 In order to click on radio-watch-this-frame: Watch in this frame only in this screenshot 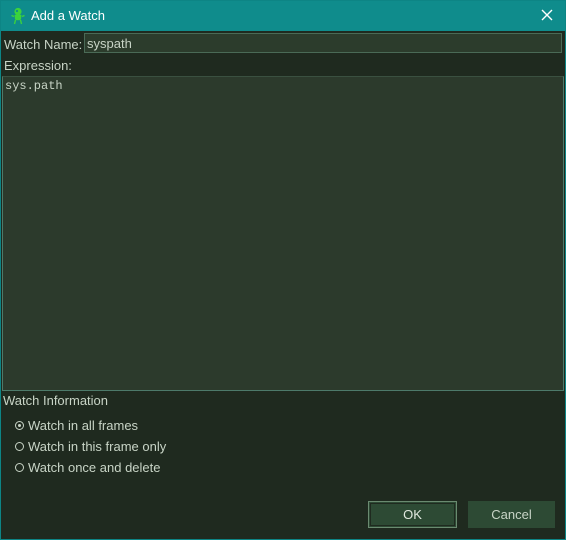, I will do `click(90, 446)`.